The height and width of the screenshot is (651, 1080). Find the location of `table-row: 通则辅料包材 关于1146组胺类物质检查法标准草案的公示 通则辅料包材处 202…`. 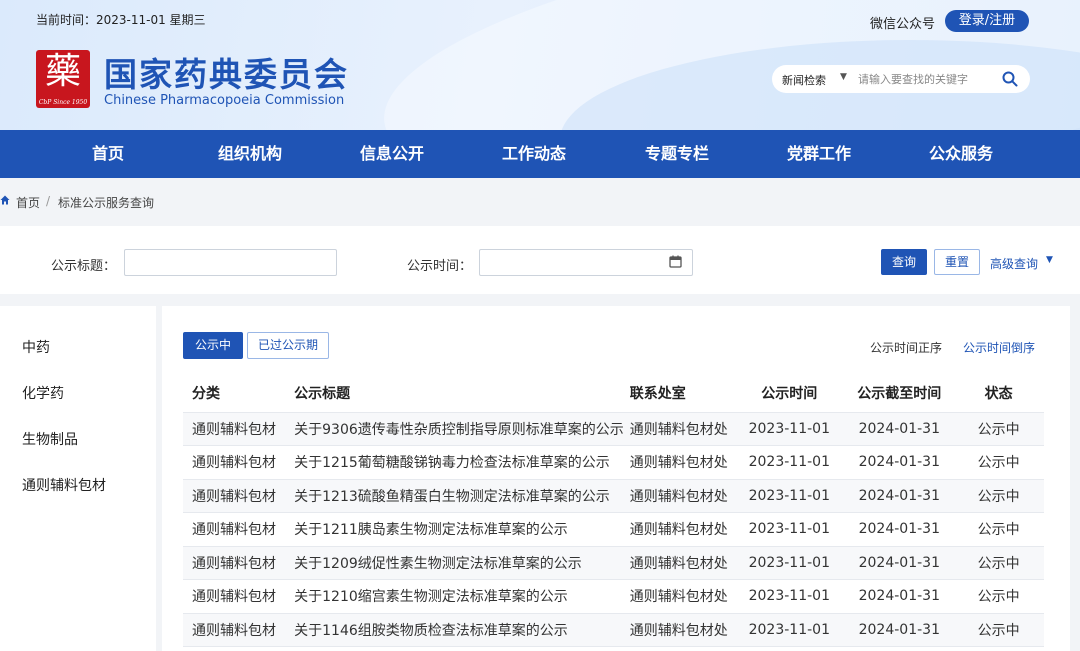

table-row: 通则辅料包材 关于1146组胺类物质检查法标准草案的公示 通则辅料包材处 202… is located at coordinates (613, 630).